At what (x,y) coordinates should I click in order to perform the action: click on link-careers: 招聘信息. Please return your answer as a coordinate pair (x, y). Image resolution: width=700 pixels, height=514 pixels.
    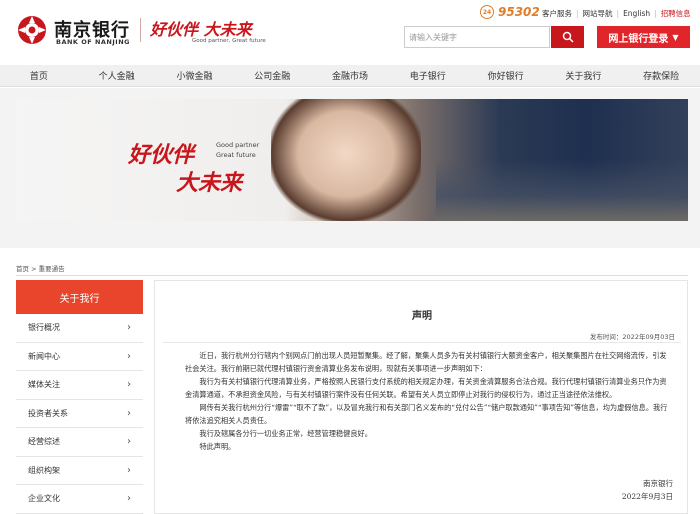
    Looking at the image, I should click on (676, 13).